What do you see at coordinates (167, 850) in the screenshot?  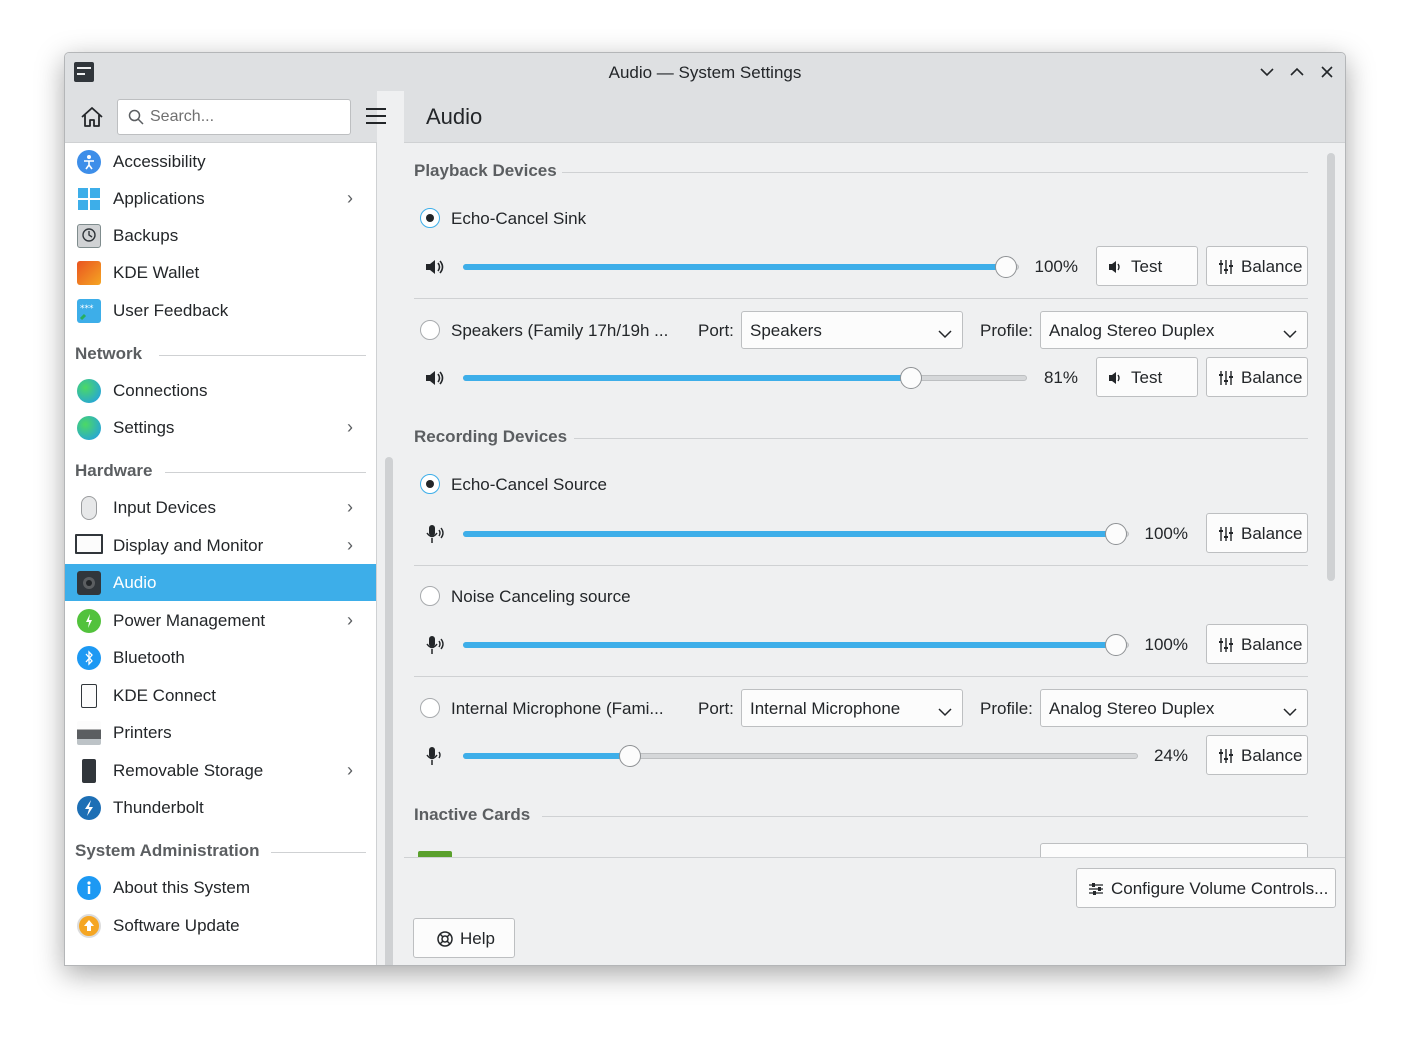 I see `category-system-administration: System Administration` at bounding box center [167, 850].